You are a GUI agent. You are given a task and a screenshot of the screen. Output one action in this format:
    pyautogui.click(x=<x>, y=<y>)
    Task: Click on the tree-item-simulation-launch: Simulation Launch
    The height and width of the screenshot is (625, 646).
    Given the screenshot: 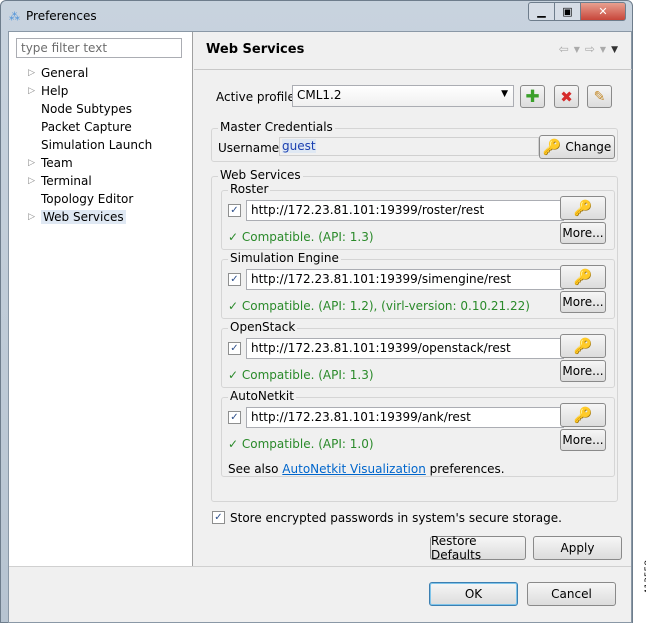 What is the action you would take?
    pyautogui.click(x=101, y=145)
    